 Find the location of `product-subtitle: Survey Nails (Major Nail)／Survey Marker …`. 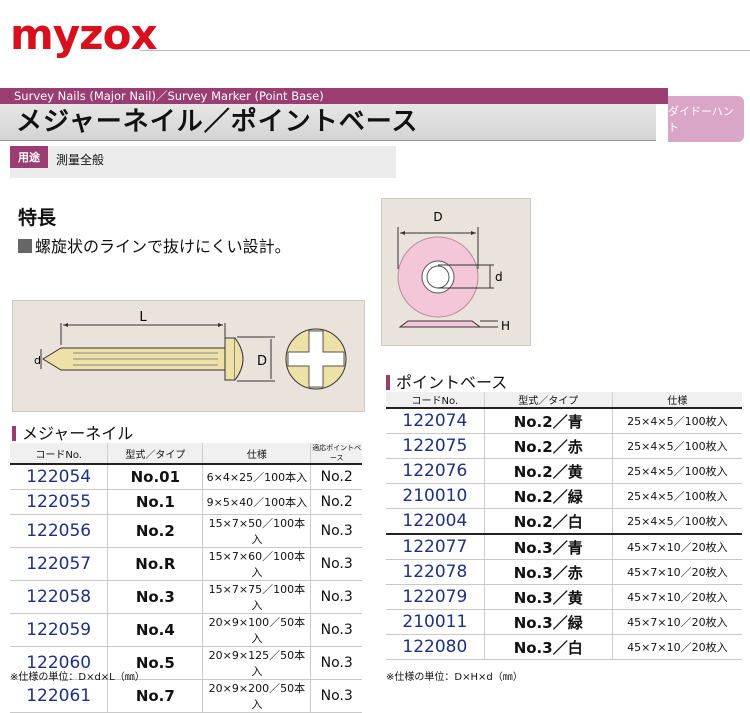

product-subtitle: Survey Nails (Major Nail)／Survey Marker … is located at coordinates (169, 96).